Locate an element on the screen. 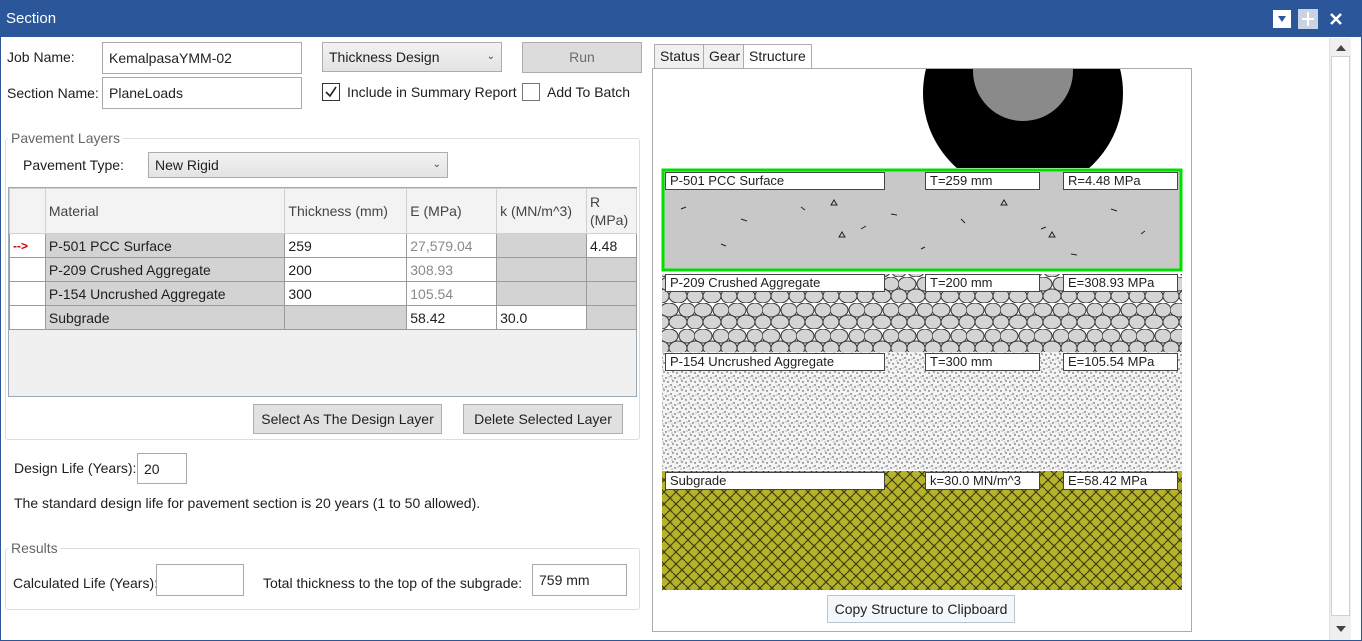  row-header-corner is located at coordinates (27, 211).